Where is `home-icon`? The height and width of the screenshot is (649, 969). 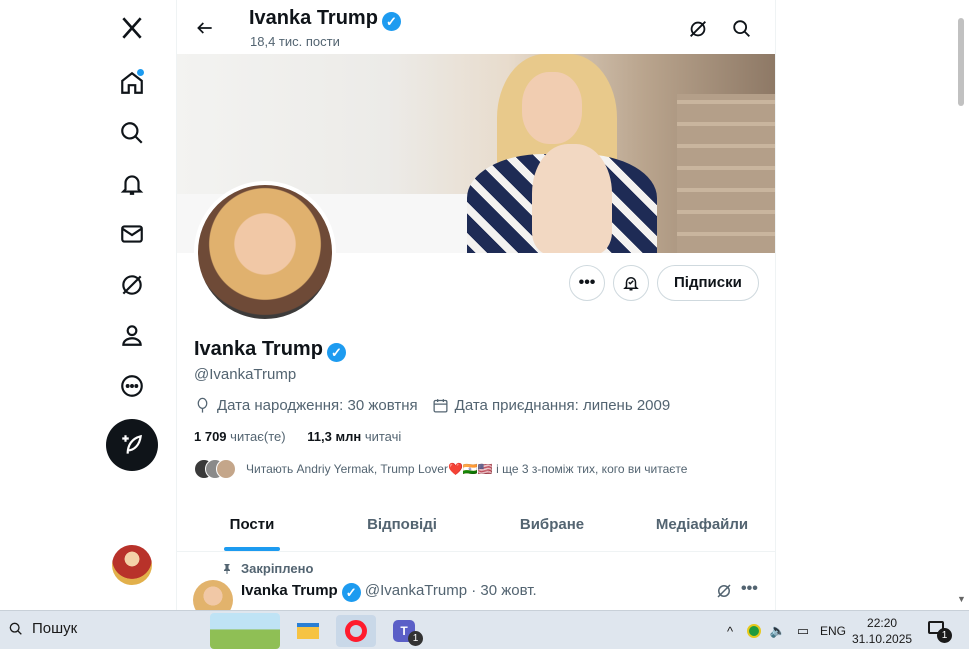
home-icon is located at coordinates (132, 83).